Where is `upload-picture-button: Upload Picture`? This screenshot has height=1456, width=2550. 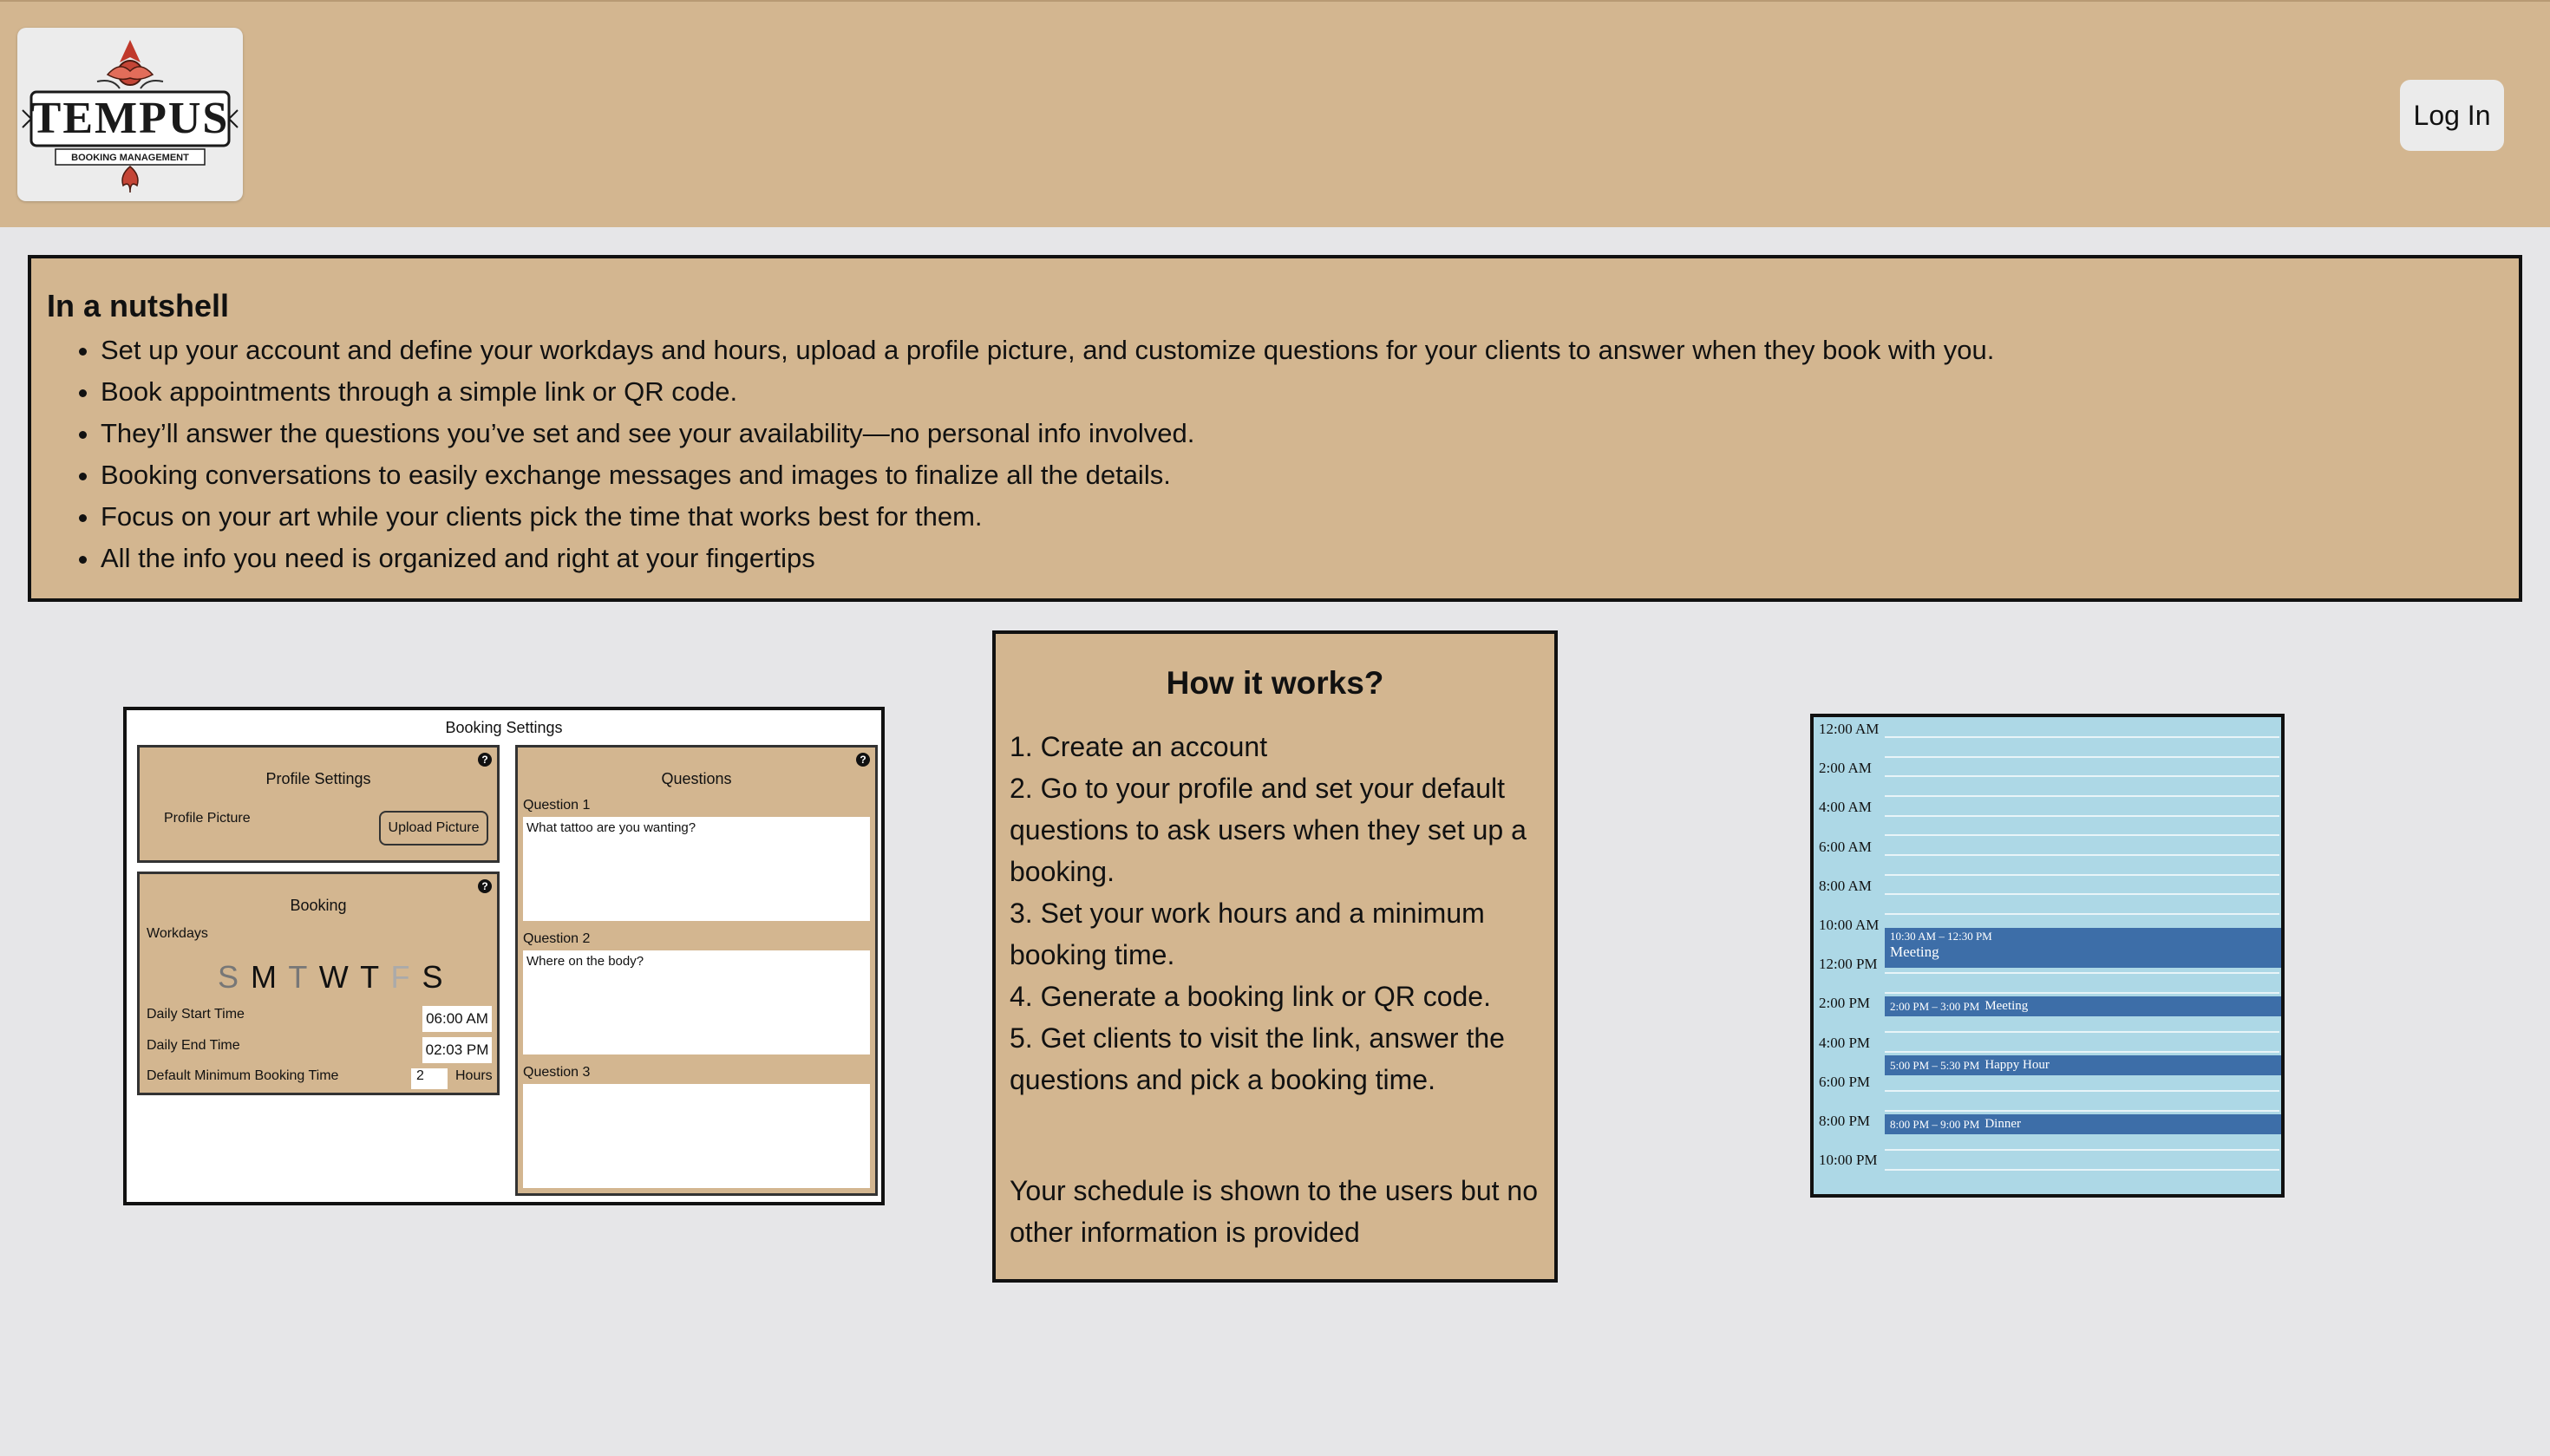
upload-picture-button: Upload Picture is located at coordinates (433, 828).